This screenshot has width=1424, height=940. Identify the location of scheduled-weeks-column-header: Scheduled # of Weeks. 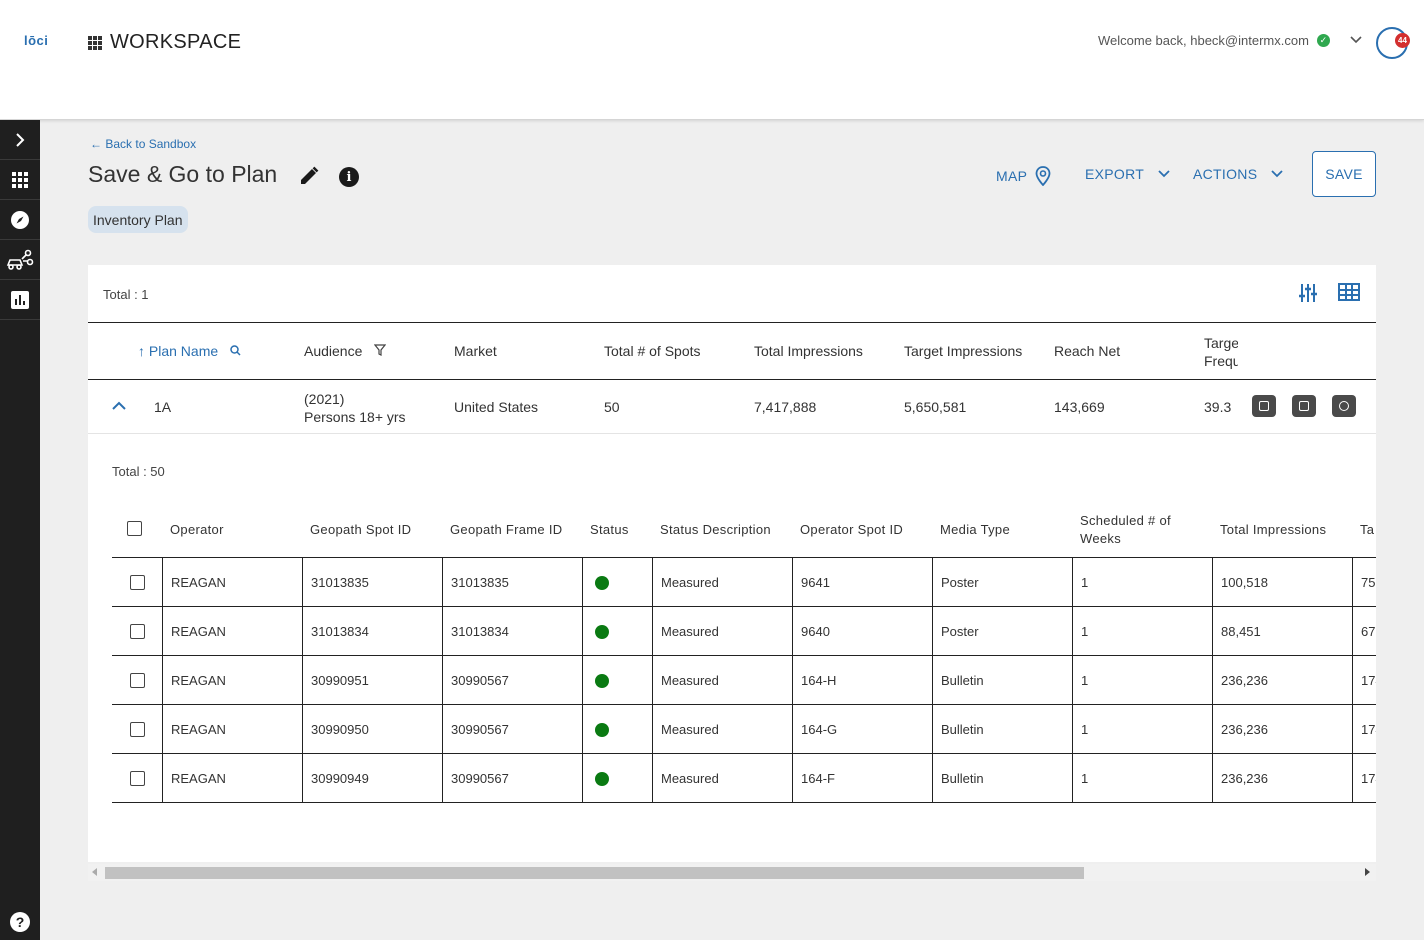
(1135, 530).